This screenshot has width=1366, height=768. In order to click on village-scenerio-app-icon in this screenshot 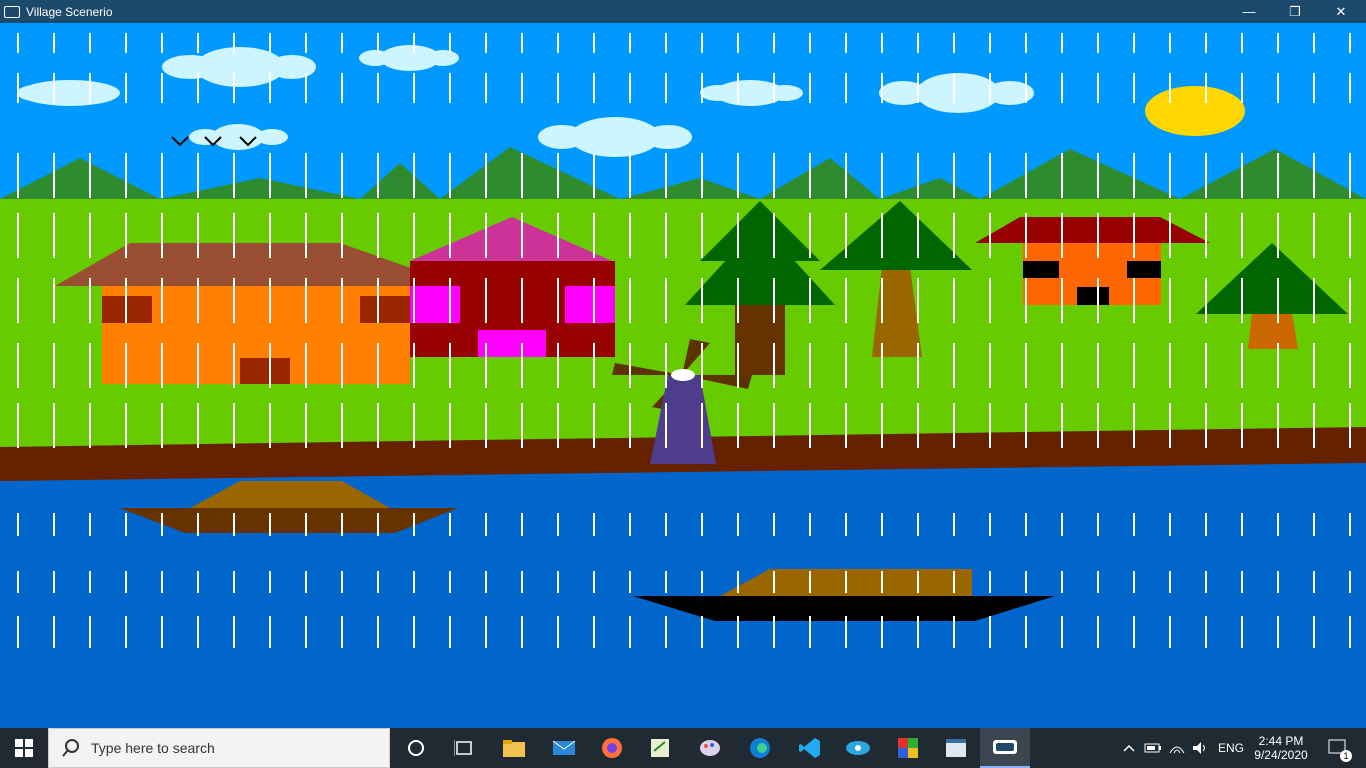, I will do `click(1005, 747)`.